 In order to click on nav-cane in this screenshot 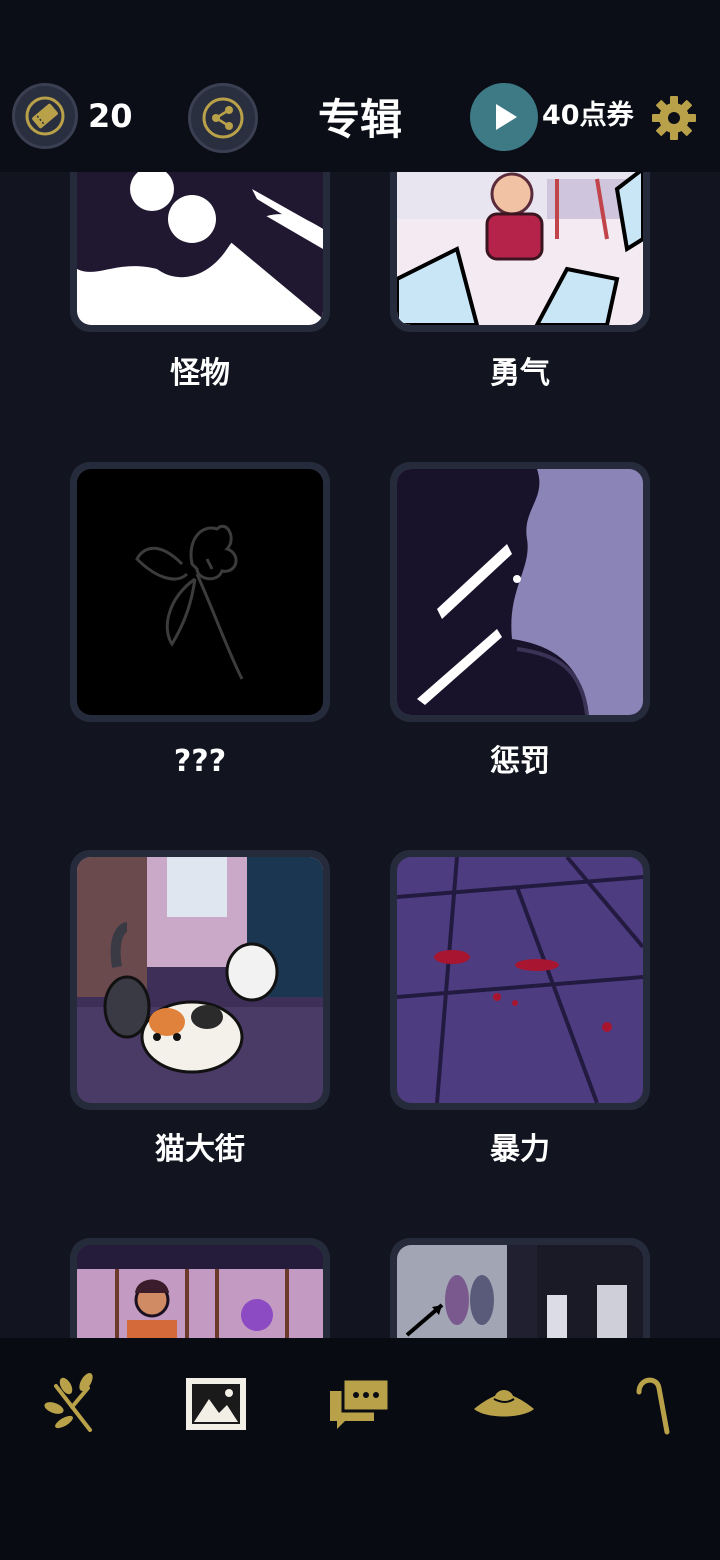, I will do `click(648, 1404)`.